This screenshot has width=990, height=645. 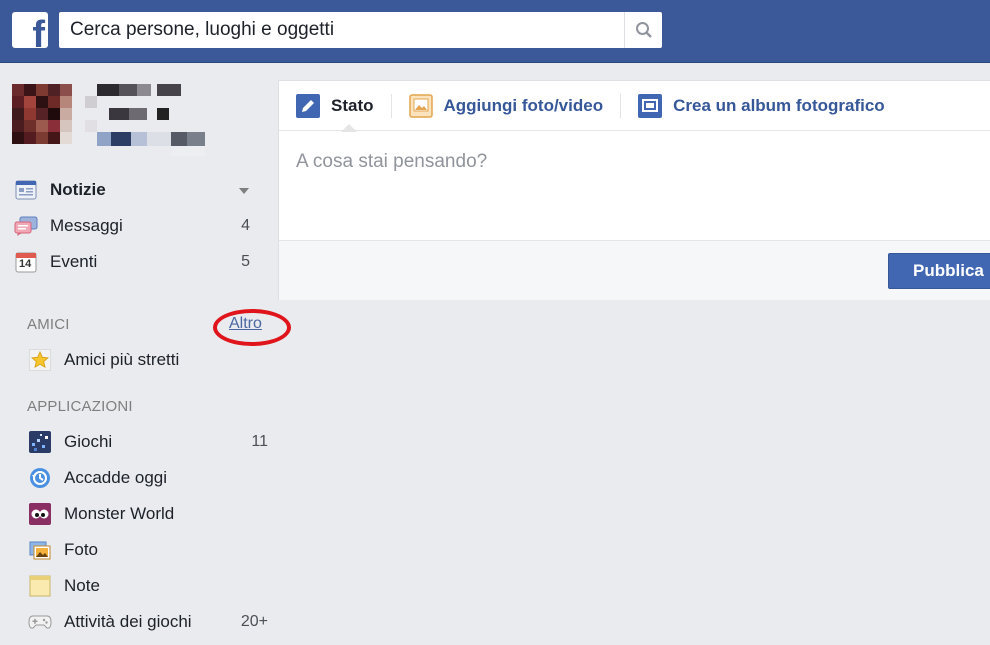 What do you see at coordinates (634, 270) in the screenshot?
I see `composer-footer: Pubblica` at bounding box center [634, 270].